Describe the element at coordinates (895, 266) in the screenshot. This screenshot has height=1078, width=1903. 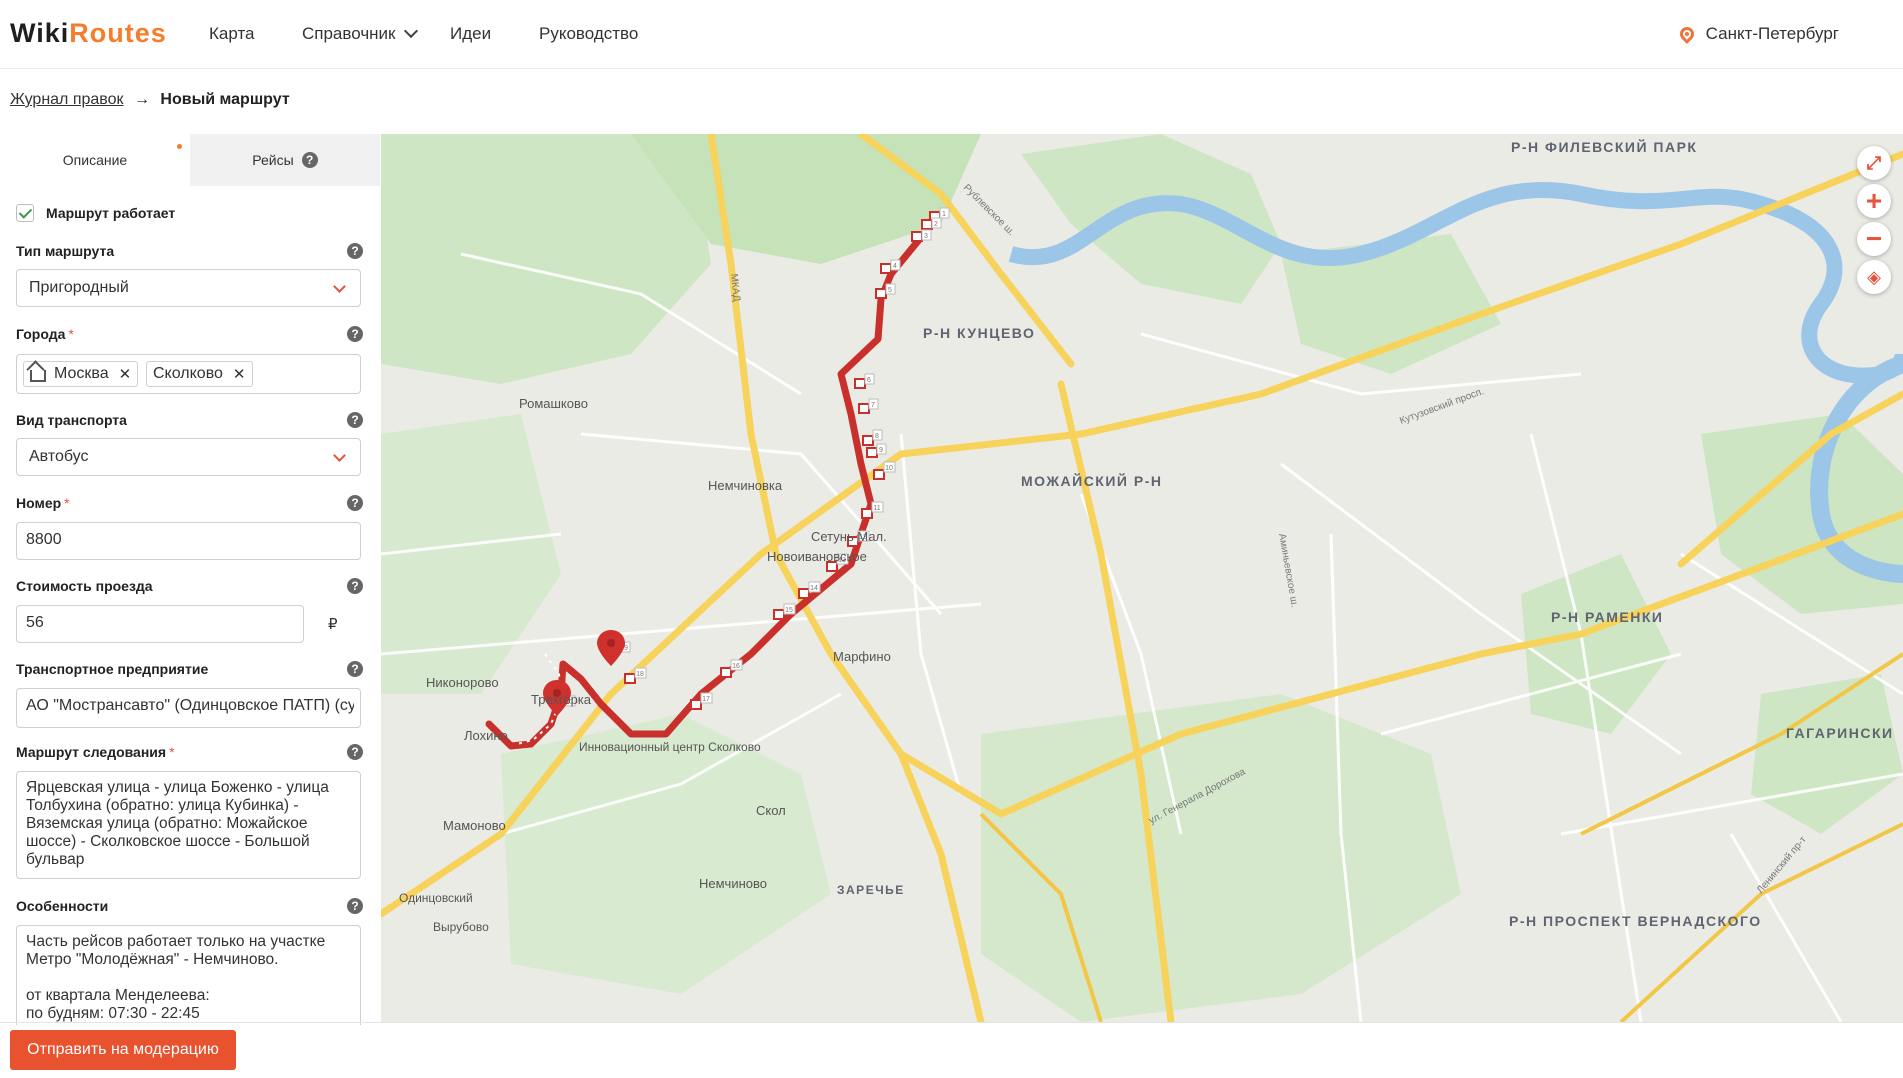
I see `svg-text: 4` at that location.